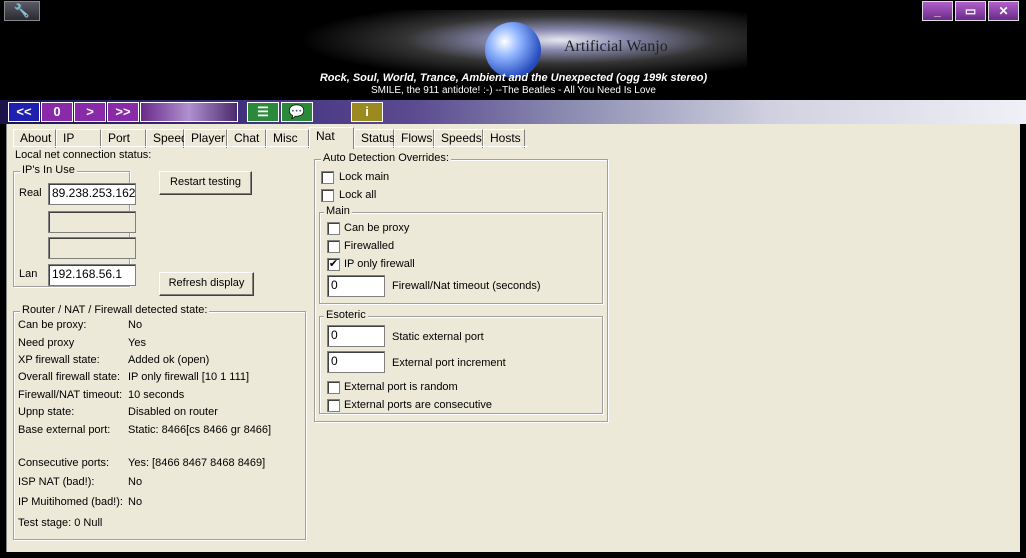 Image resolution: width=1026 pixels, height=558 pixels. I want to click on base-port-label: Base external port:, so click(64, 430).